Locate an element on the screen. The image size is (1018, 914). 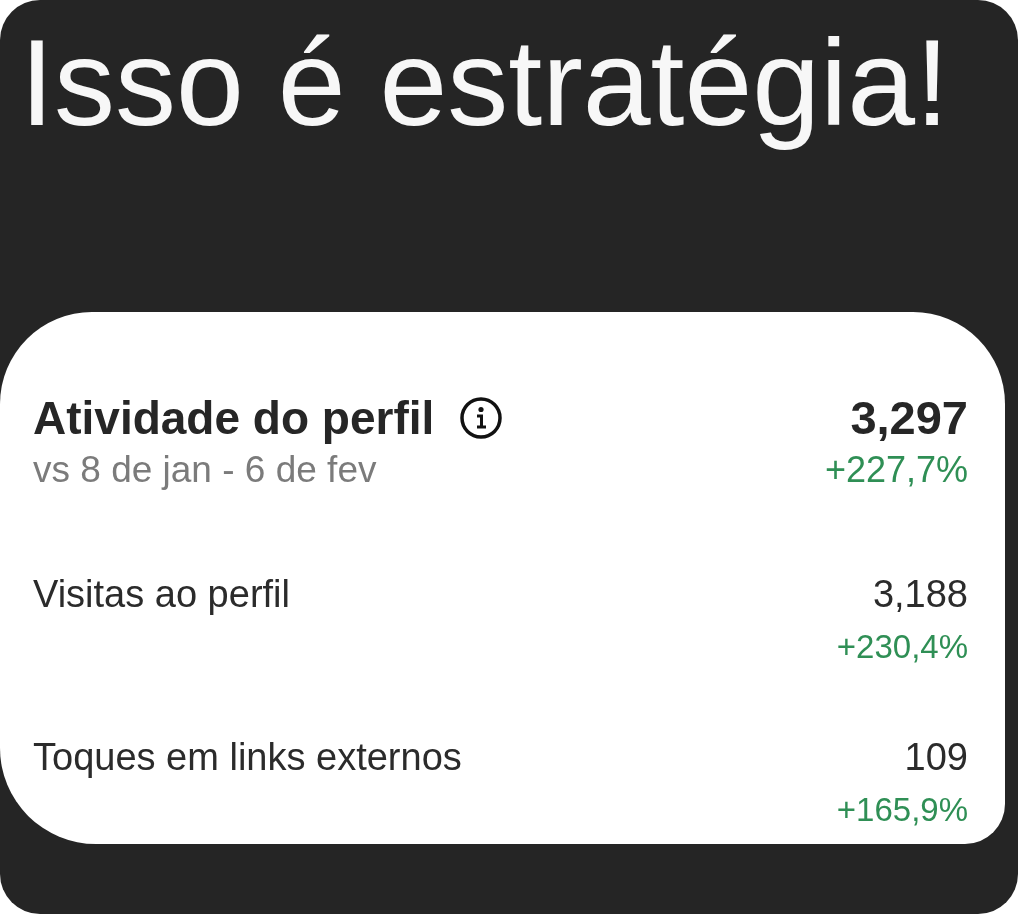
metric-label: Visitas ao perfil is located at coordinates (161, 594).